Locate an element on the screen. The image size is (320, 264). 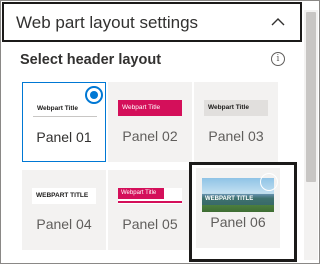
layout-tile-panel-01: Webpart Title Panel 01 is located at coordinates (64, 122).